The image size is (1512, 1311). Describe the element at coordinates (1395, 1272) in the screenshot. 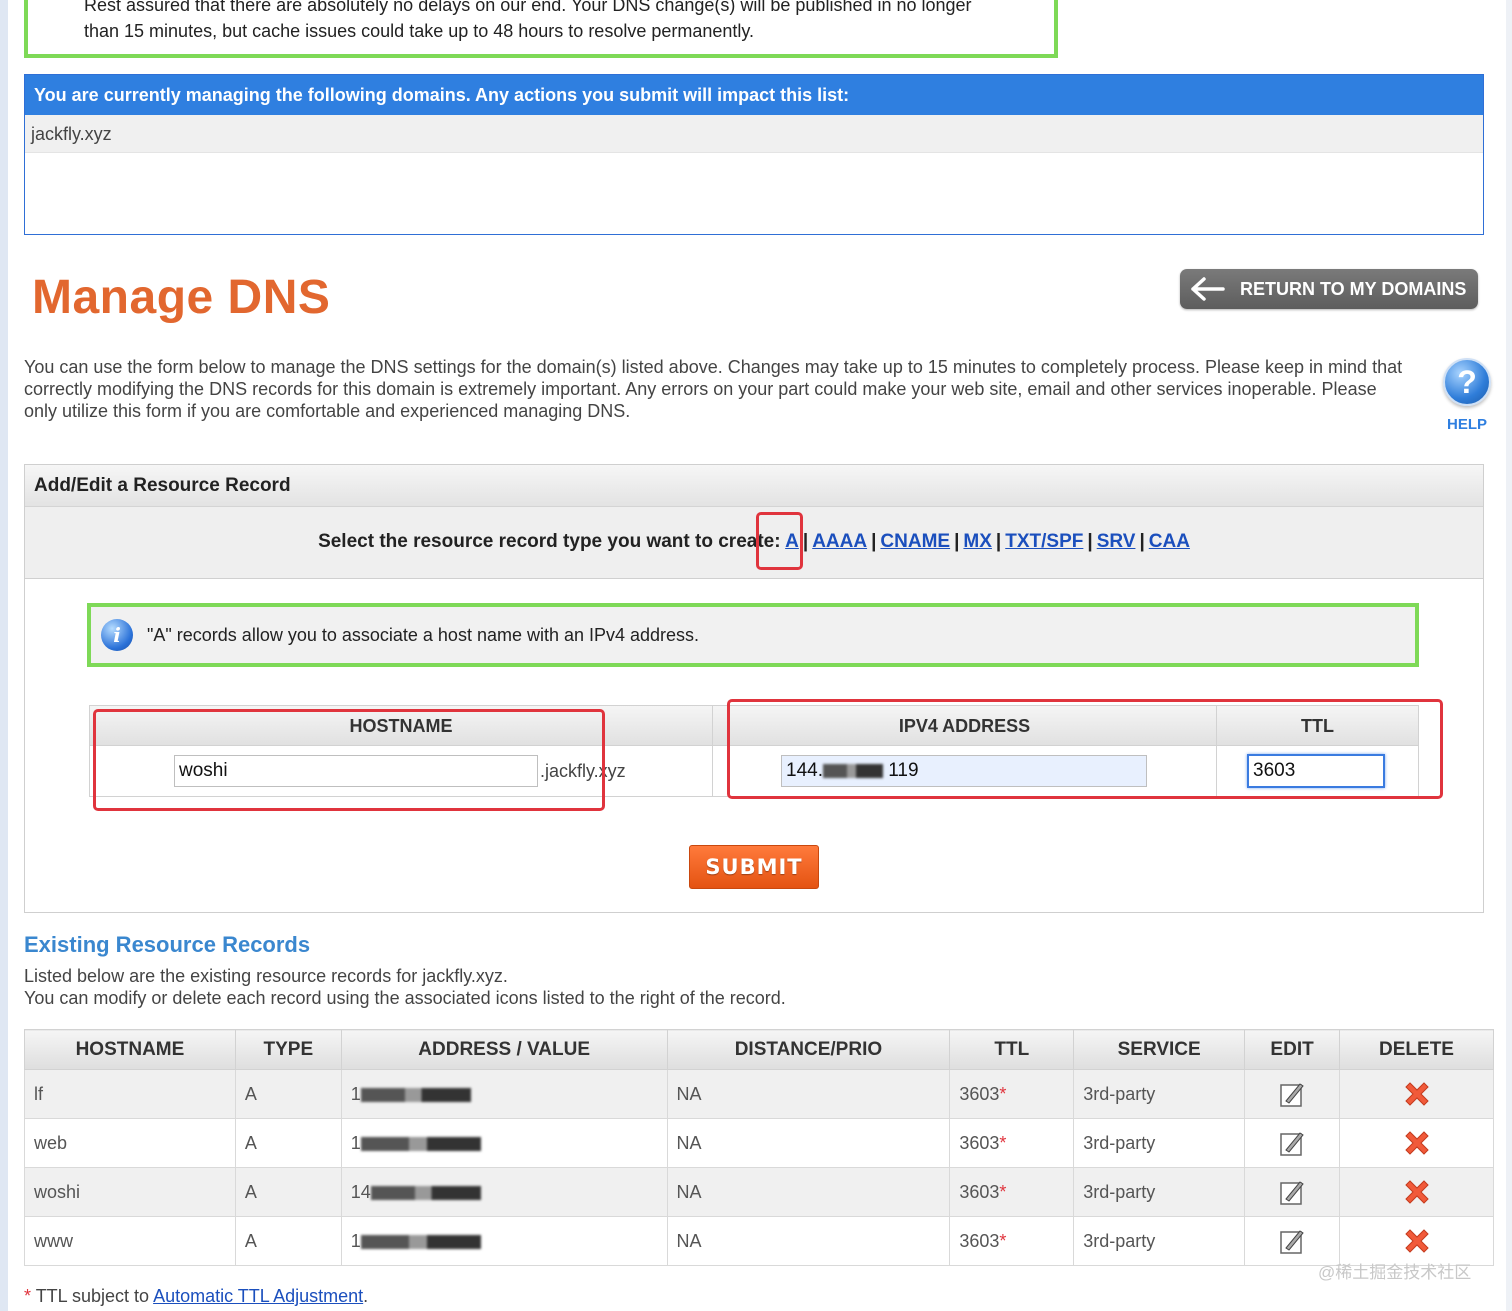

I see `watermark-text: @稀土掘金技术社区` at that location.